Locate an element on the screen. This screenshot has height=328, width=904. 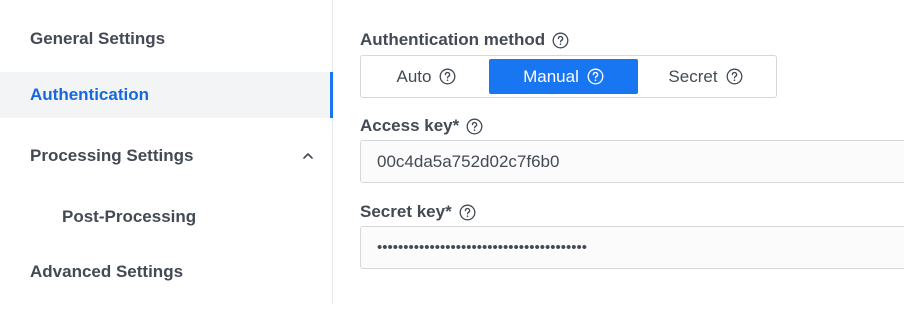
method-option-secret: Secret is located at coordinates (705, 76).